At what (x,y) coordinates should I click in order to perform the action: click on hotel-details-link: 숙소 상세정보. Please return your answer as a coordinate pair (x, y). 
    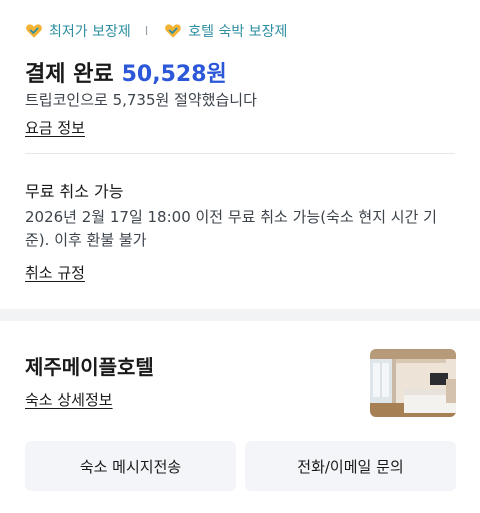
    Looking at the image, I should click on (69, 399).